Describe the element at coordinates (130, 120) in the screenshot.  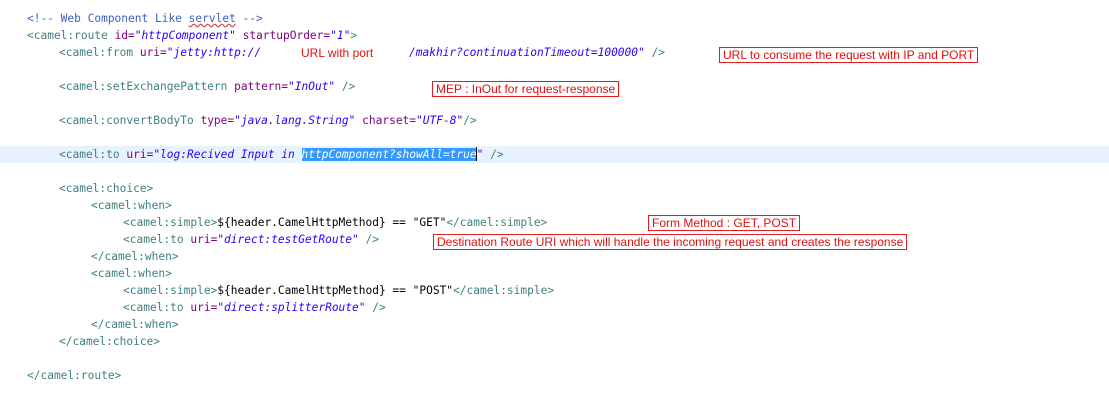
I see `tag-open: <camel:convertBodyTo` at that location.